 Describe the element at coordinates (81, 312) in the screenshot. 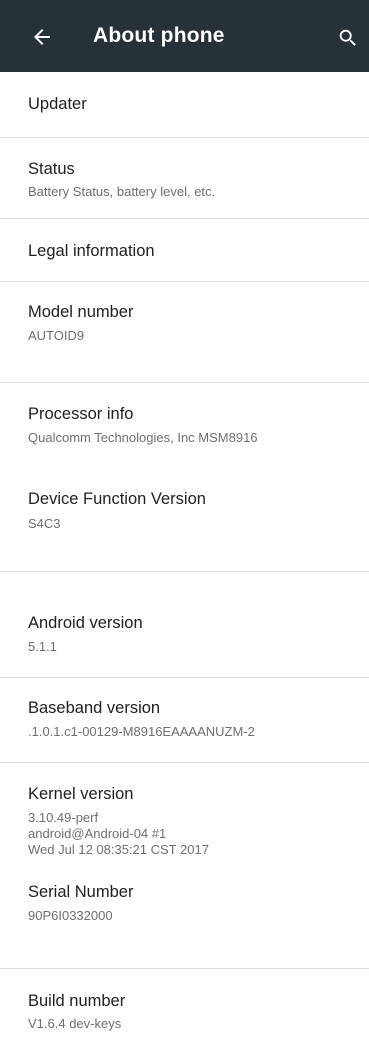

I see `item-title: Model number` at that location.